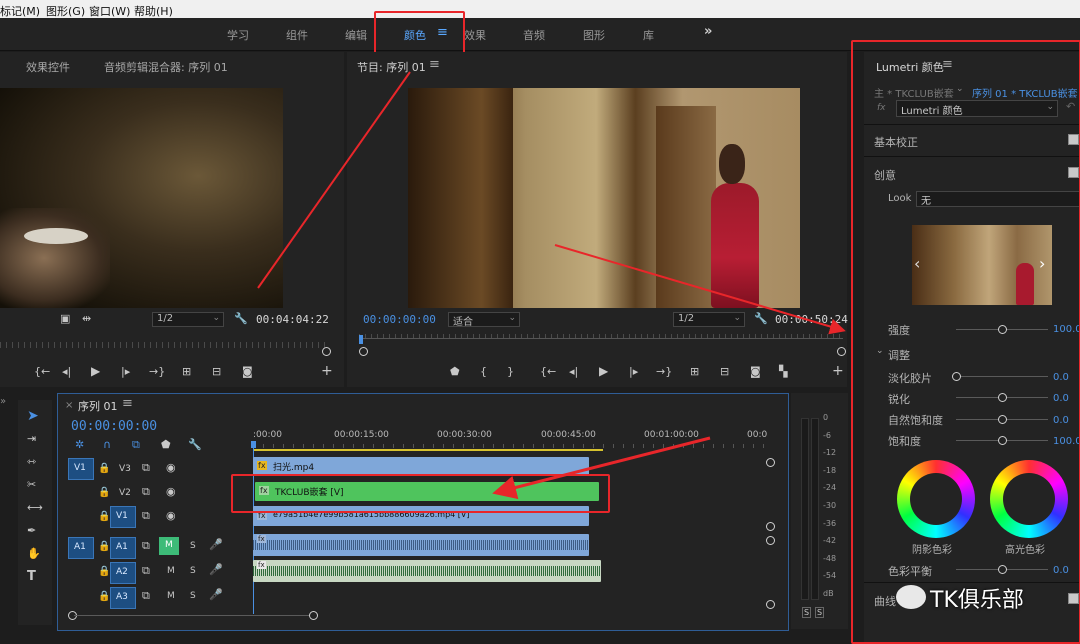 The image size is (1080, 644). Describe the element at coordinates (601, 468) in the screenshot. I see `arrow-to-nested-clip` at that location.